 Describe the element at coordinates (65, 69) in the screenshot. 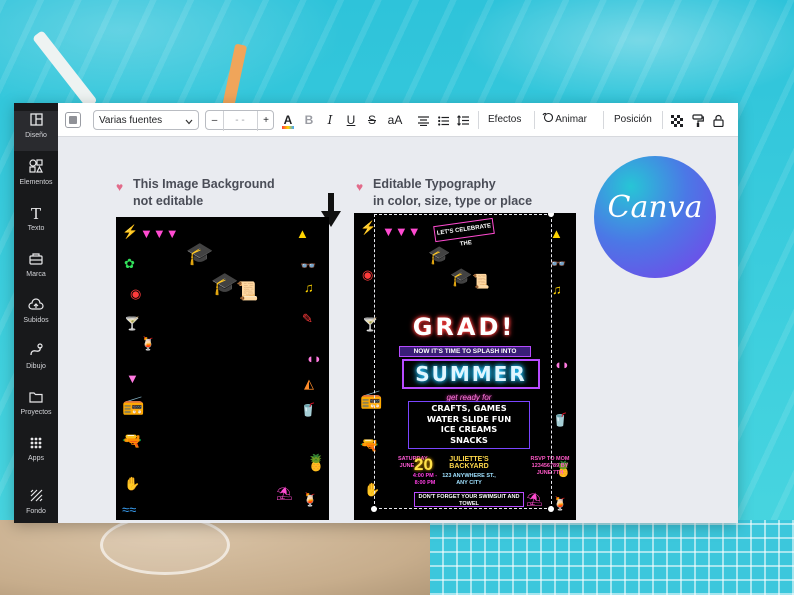

I see `white-straw` at that location.